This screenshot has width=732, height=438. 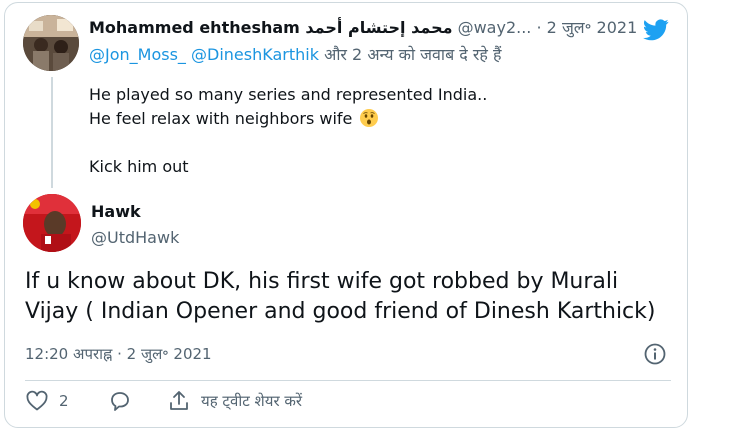 What do you see at coordinates (52, 223) in the screenshot?
I see `avatar-hawk` at bounding box center [52, 223].